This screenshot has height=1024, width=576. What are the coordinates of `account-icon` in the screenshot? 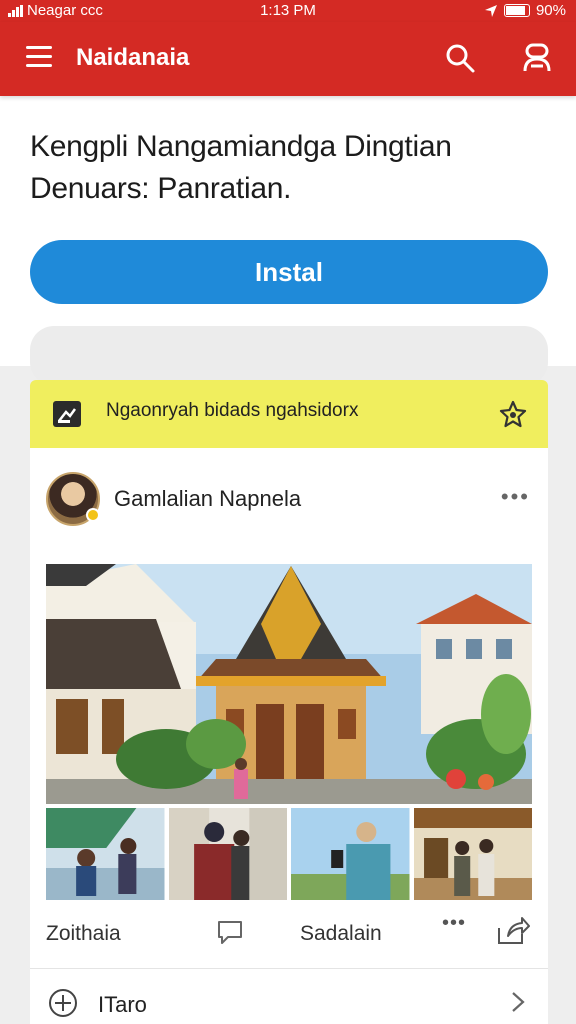 It's located at (537, 58).